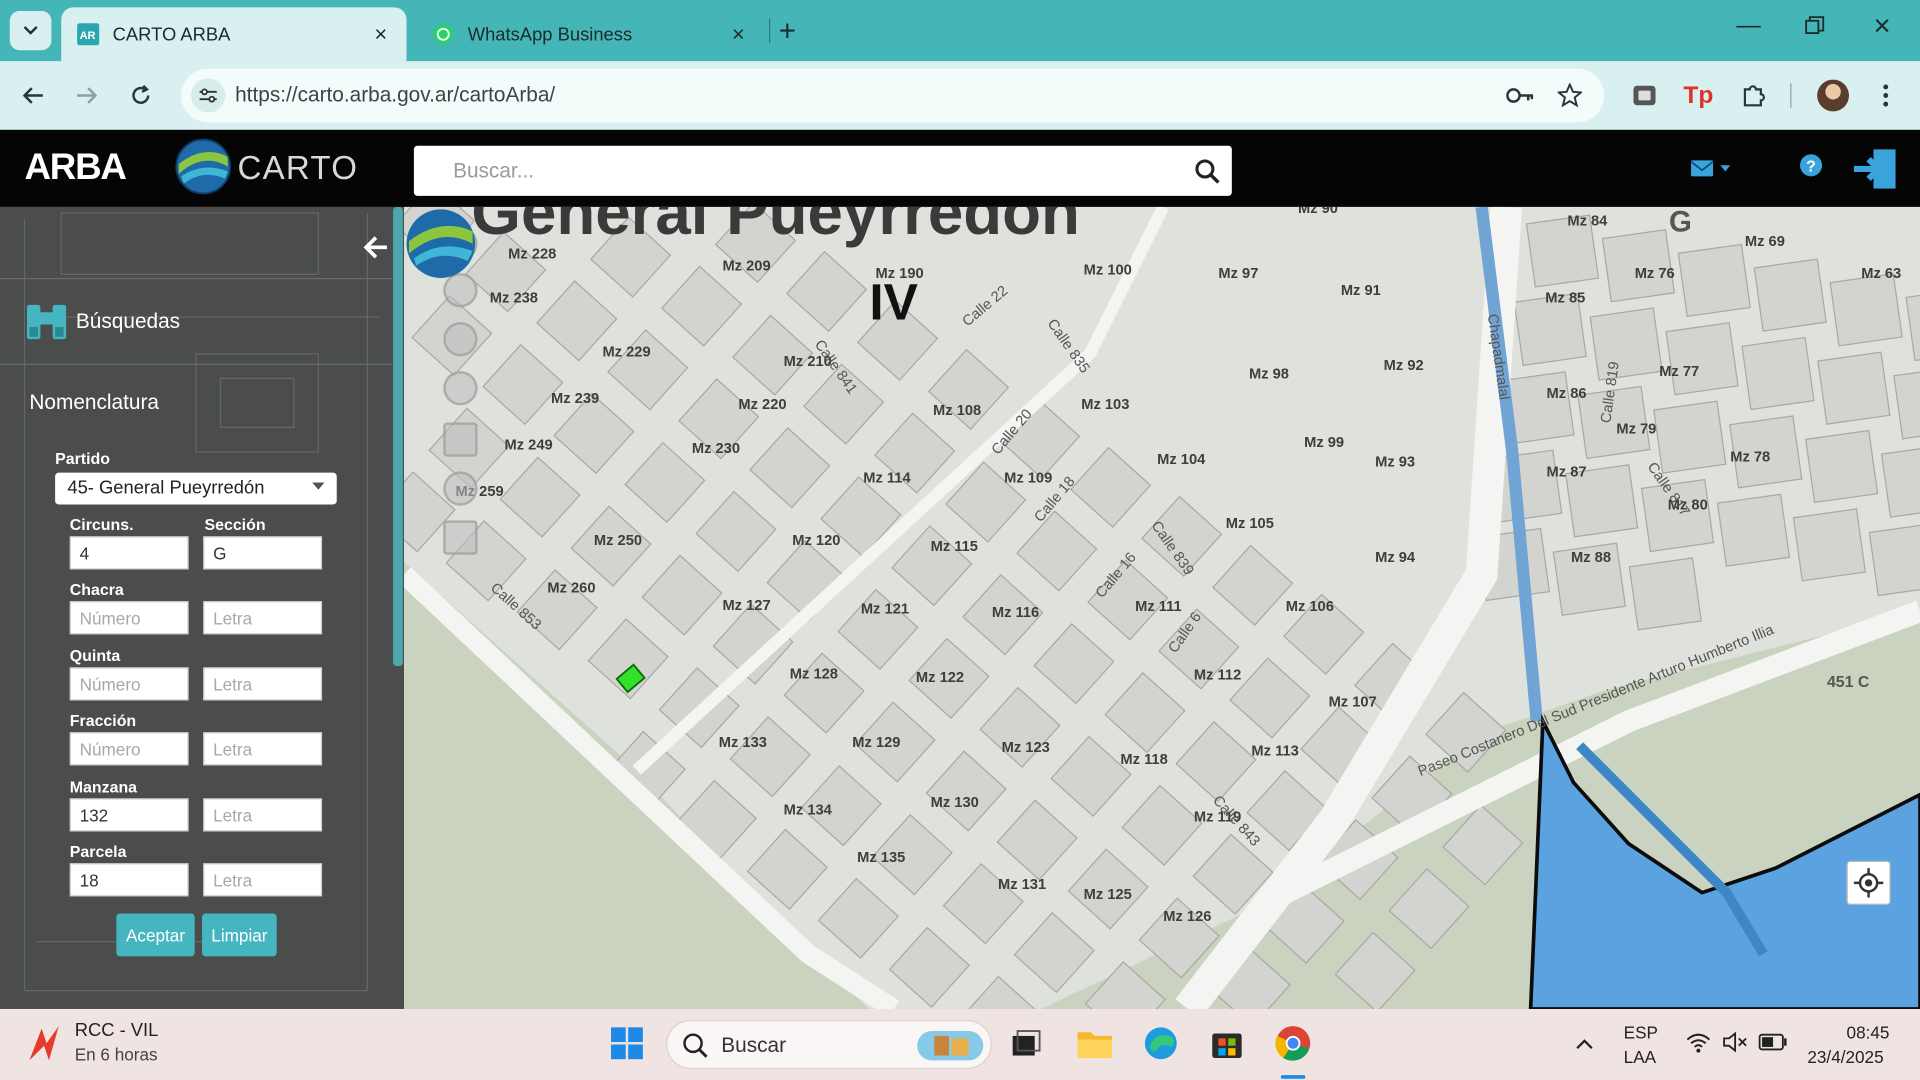  I want to click on chacra-letra-field, so click(263, 618).